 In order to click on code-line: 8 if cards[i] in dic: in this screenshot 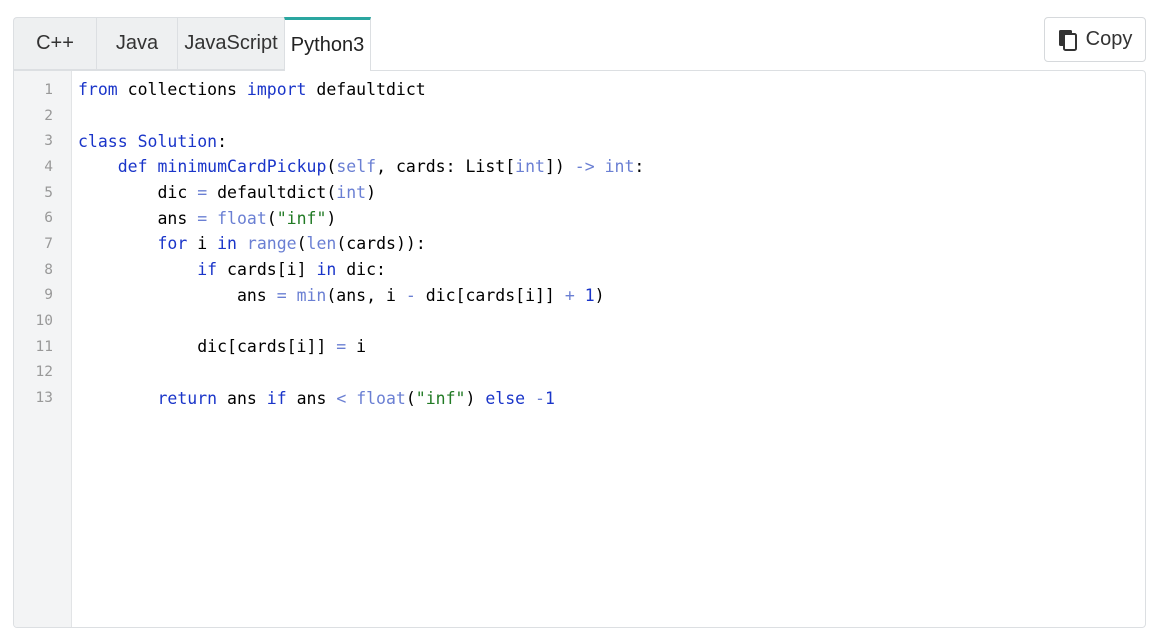, I will do `click(579, 270)`.